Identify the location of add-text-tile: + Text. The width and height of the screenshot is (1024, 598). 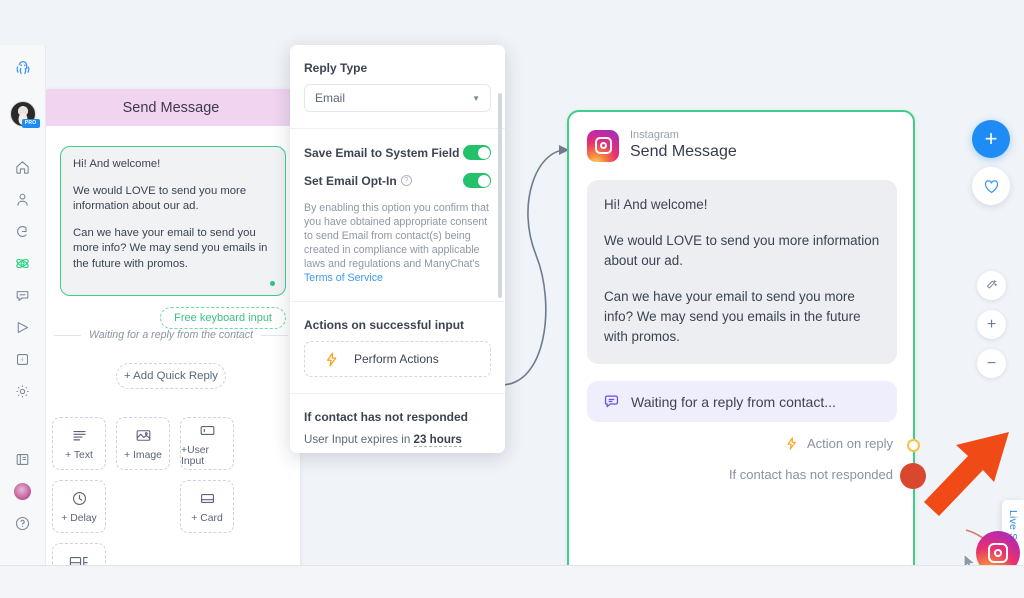
(79, 443).